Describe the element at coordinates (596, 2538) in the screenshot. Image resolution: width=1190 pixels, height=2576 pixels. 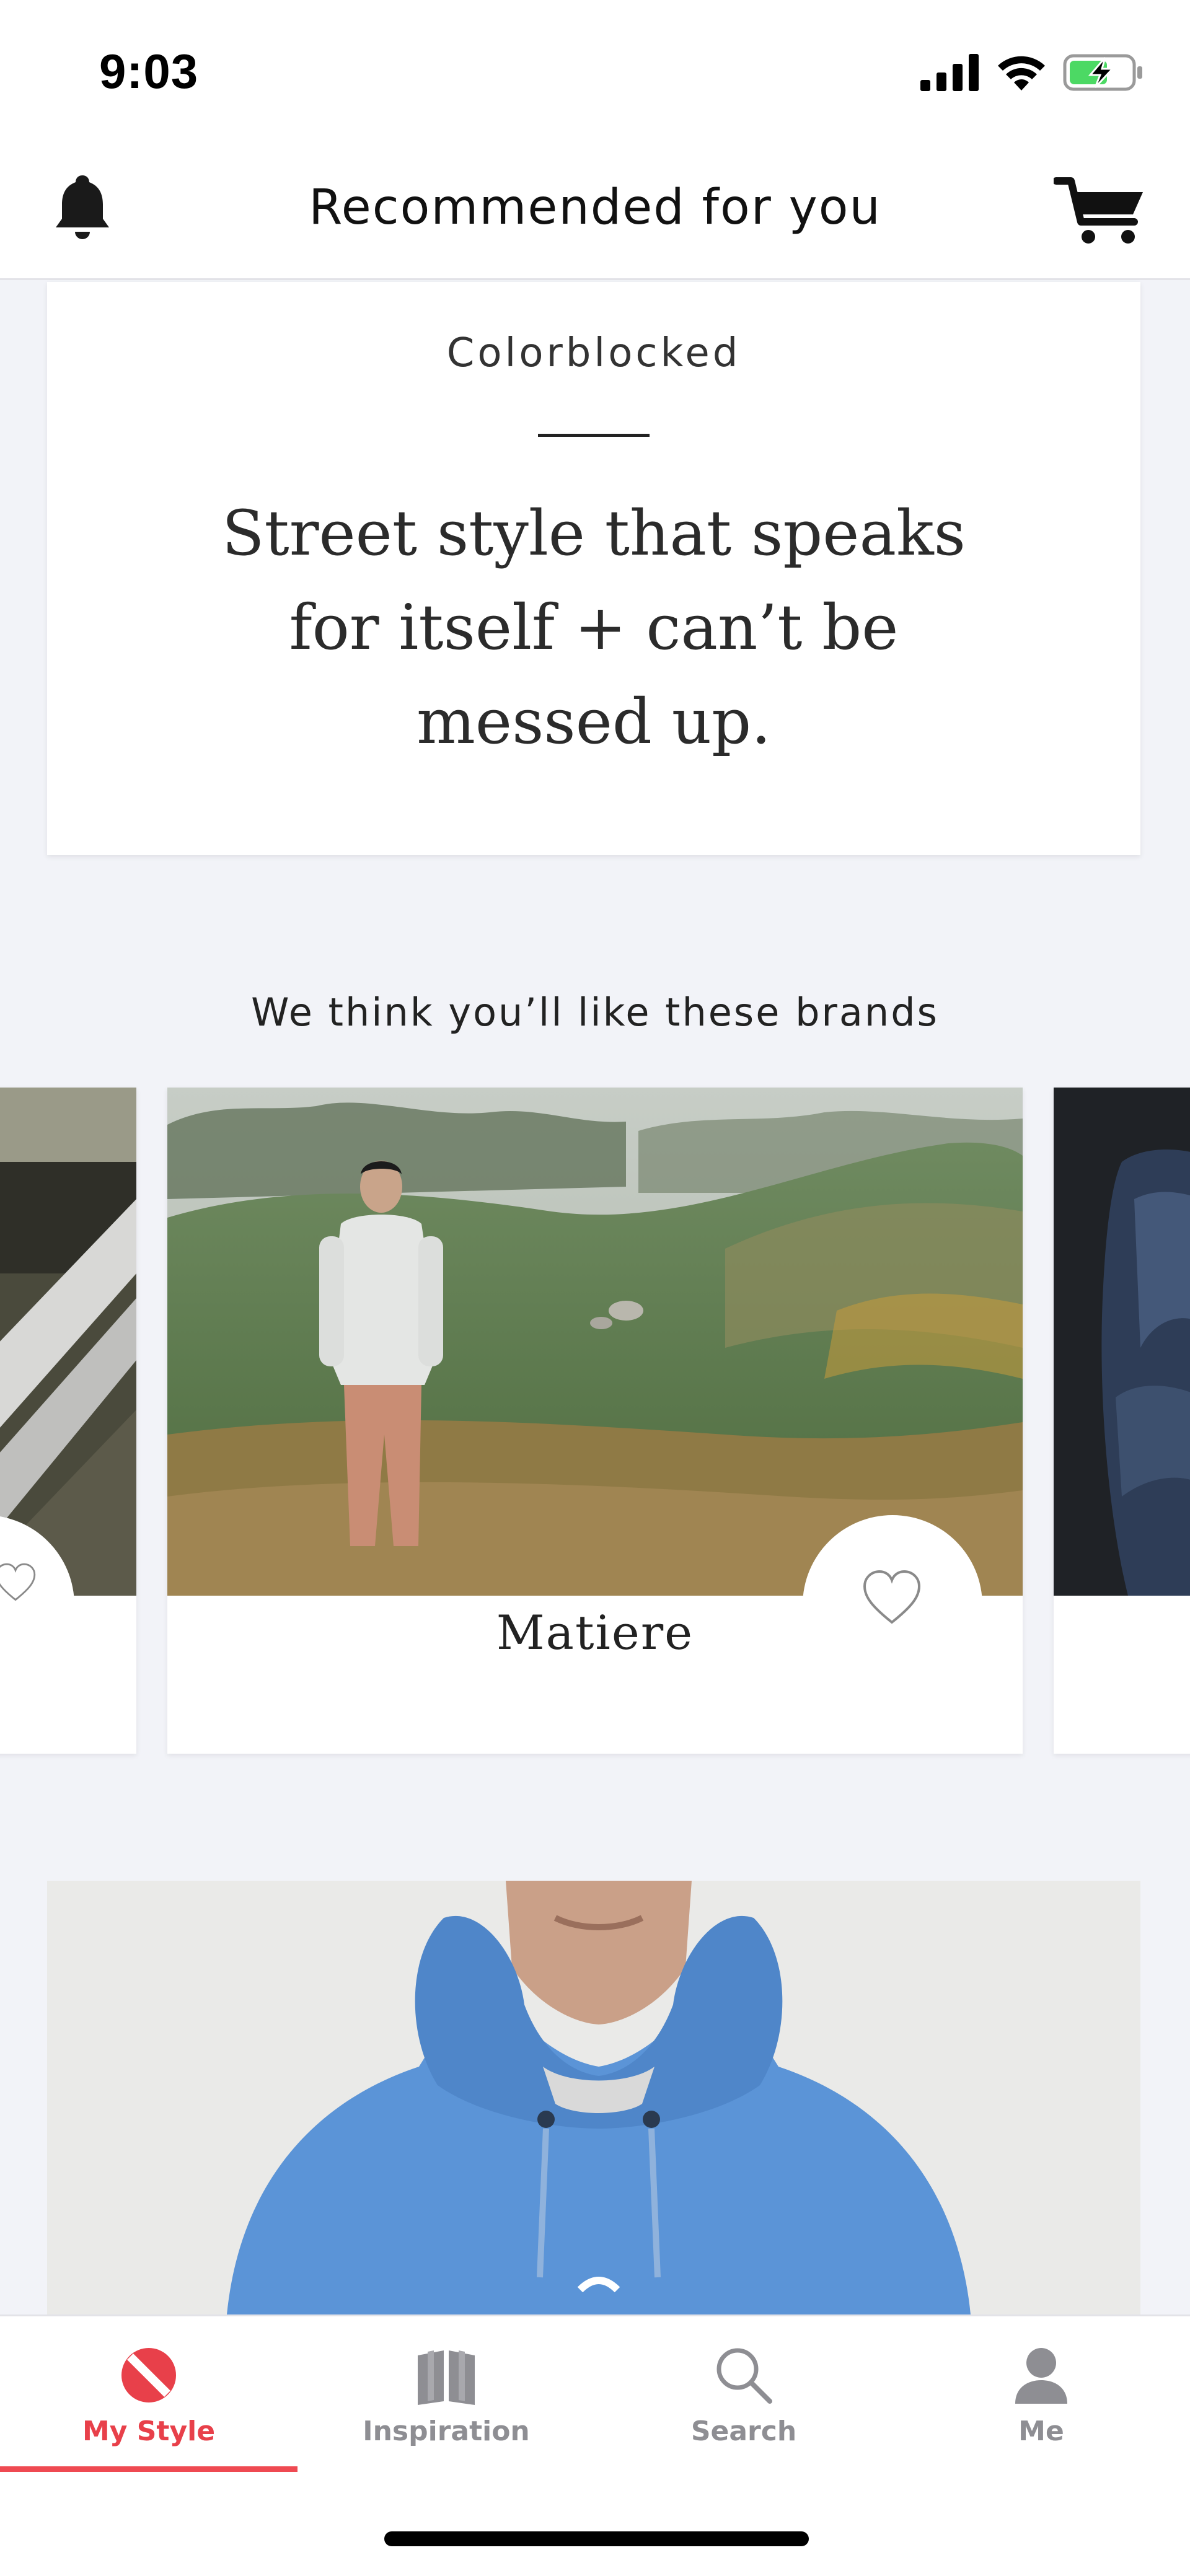
I see `home-indicator` at that location.